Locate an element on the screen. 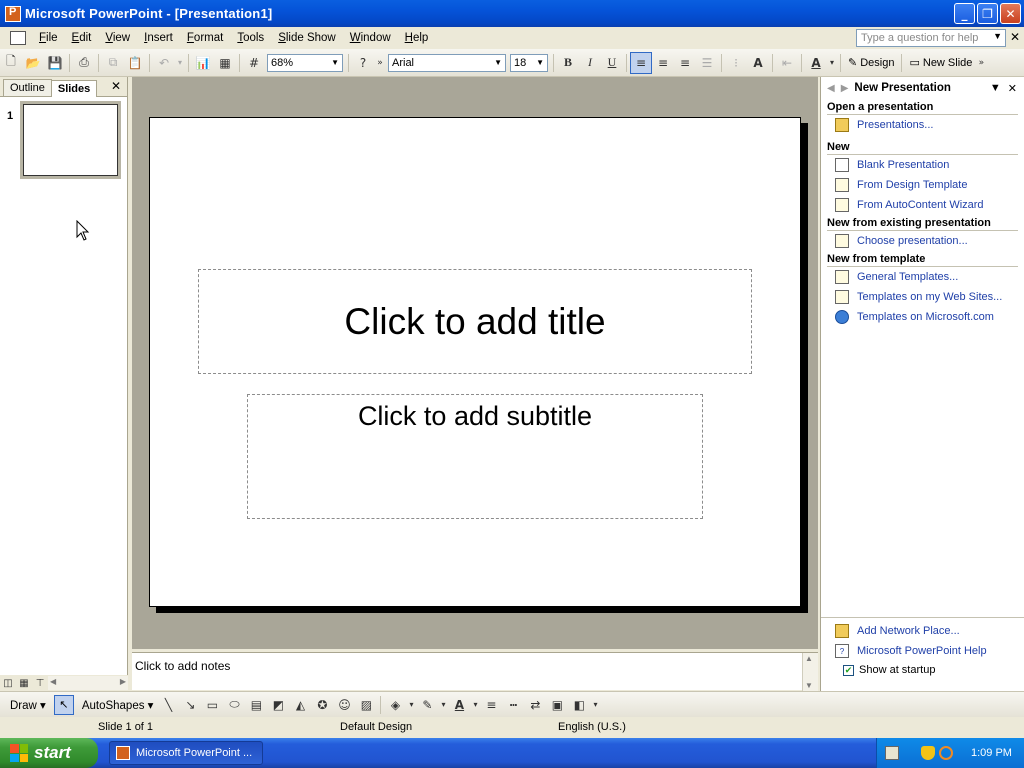 The height and width of the screenshot is (768, 1024). scroll-left-icon: ◀ is located at coordinates (53, 681).